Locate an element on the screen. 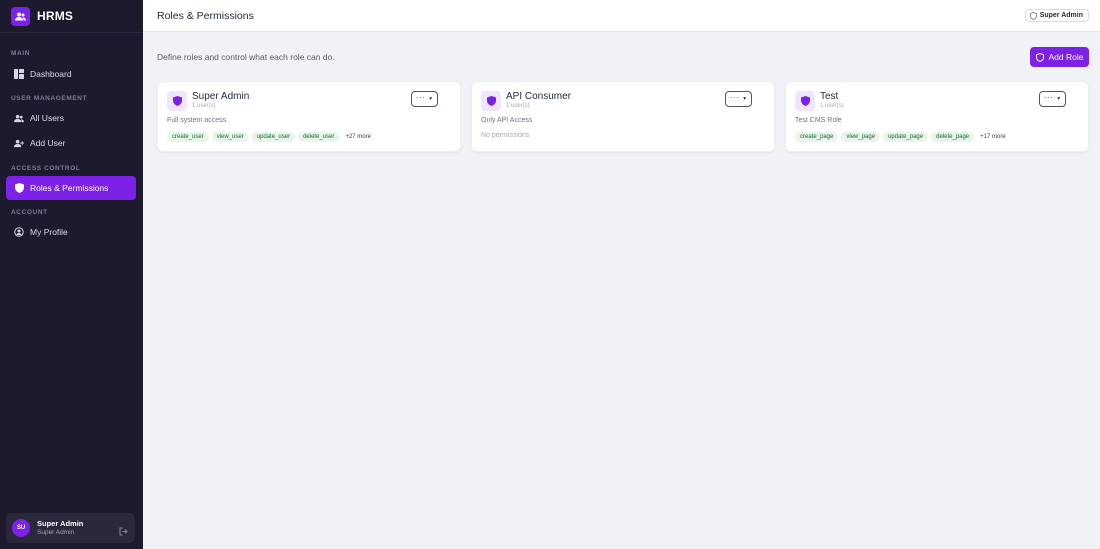  sidebar-item-roles-permissions: Roles & Permissions is located at coordinates (71, 188).